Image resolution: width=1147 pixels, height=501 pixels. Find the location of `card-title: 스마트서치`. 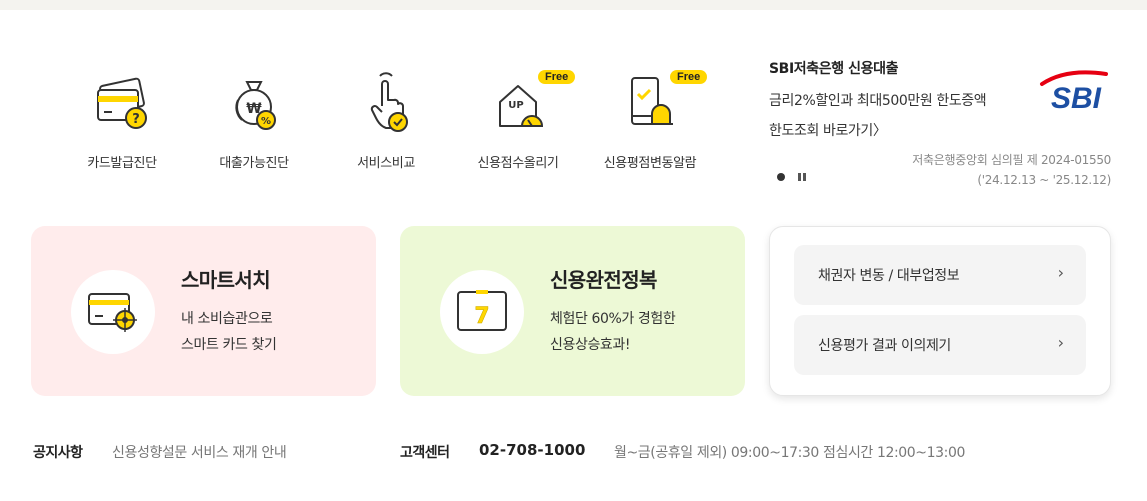

card-title: 스마트서치 is located at coordinates (226, 280).